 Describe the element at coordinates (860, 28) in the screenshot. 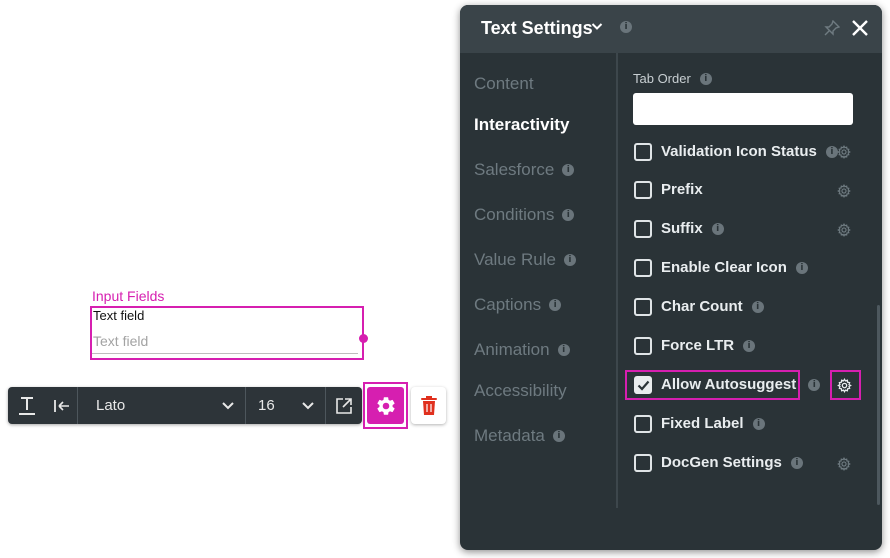

I see `close-icon` at that location.